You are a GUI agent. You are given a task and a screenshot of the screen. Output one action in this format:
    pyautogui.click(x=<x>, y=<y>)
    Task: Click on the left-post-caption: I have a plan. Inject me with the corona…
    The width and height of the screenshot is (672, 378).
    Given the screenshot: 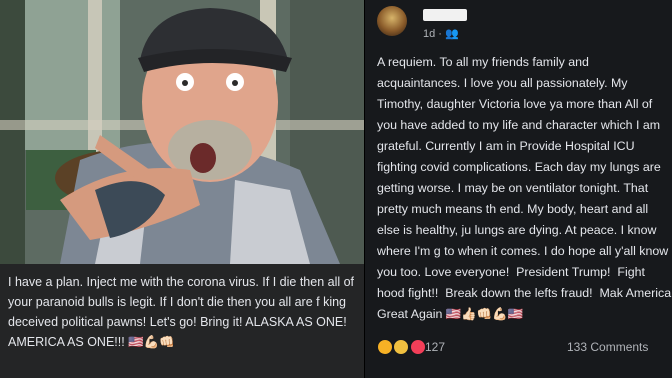 What is the action you would take?
    pyautogui.click(x=181, y=312)
    